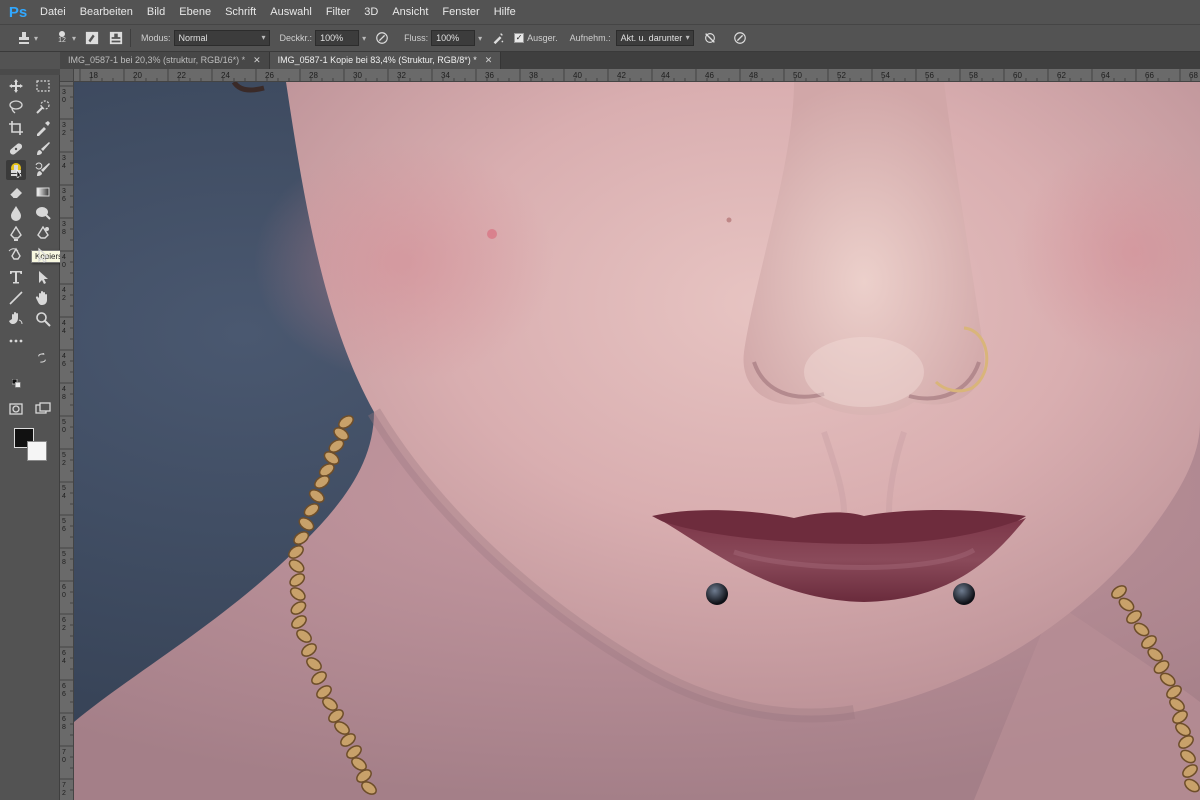 This screenshot has width=1200, height=800. Describe the element at coordinates (43, 213) in the screenshot. I see `dodge-icon` at that location.